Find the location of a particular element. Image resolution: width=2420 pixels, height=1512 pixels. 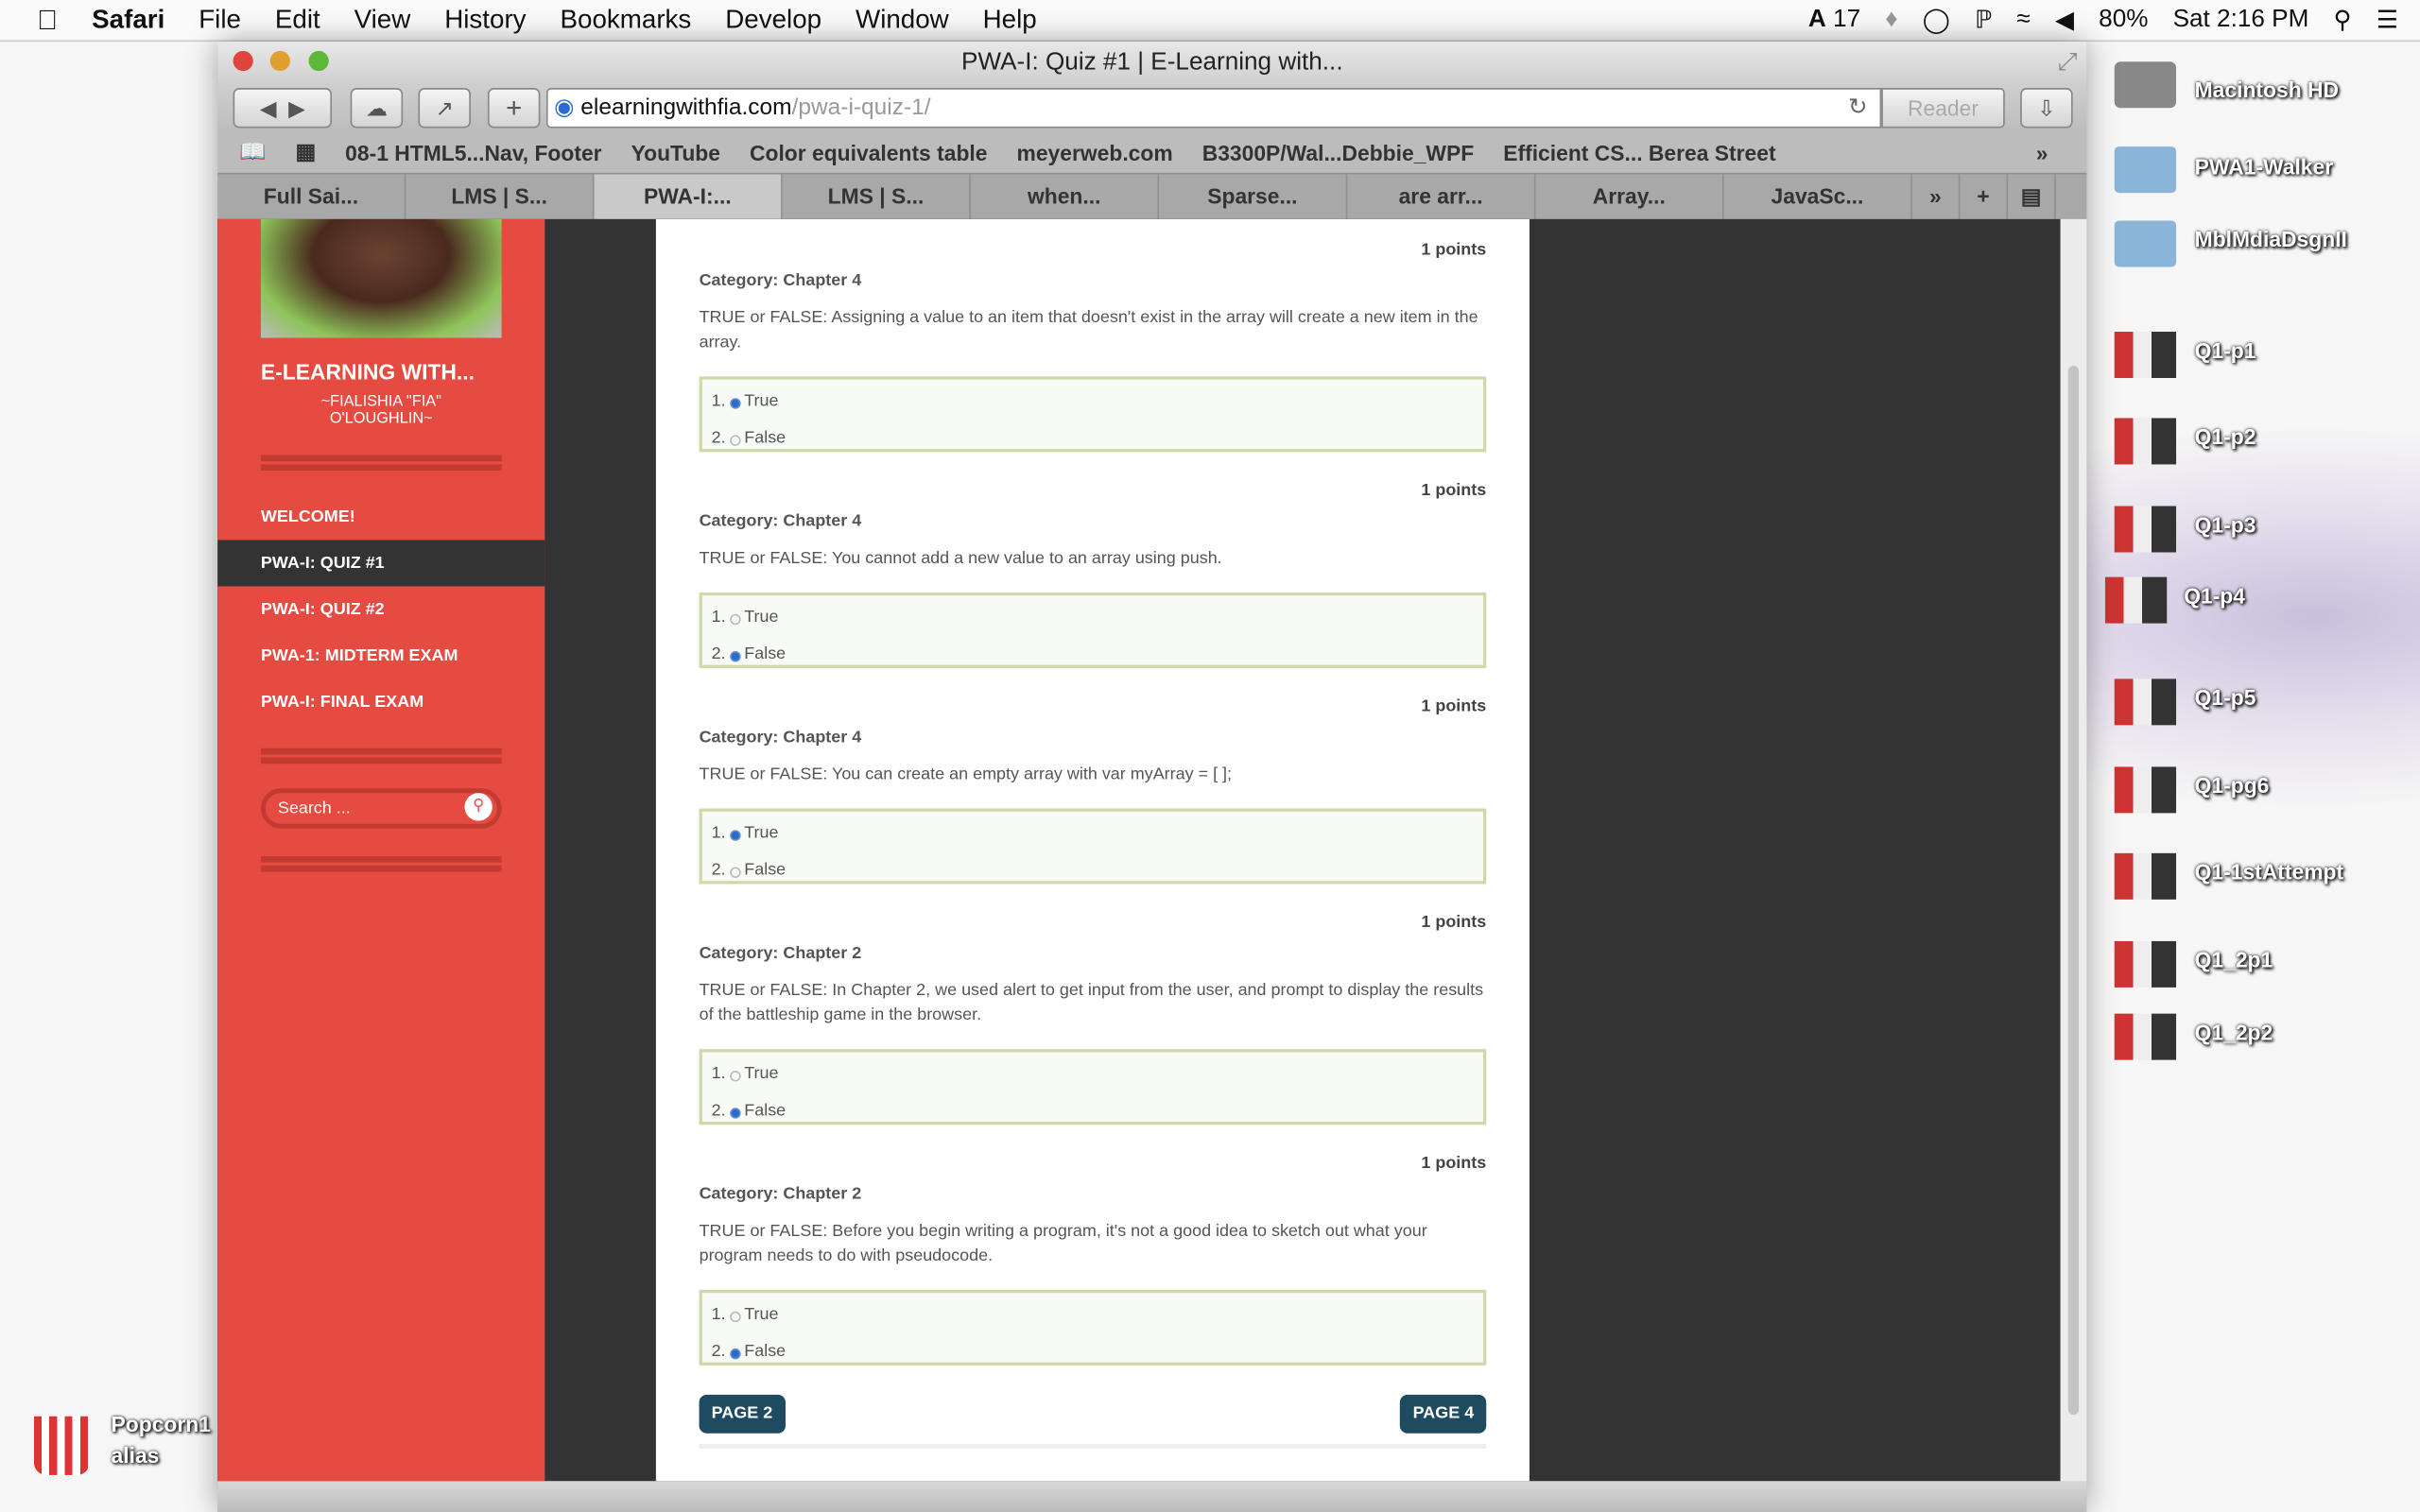

time-machine-icon: ◯ is located at coordinates (1936, 20).